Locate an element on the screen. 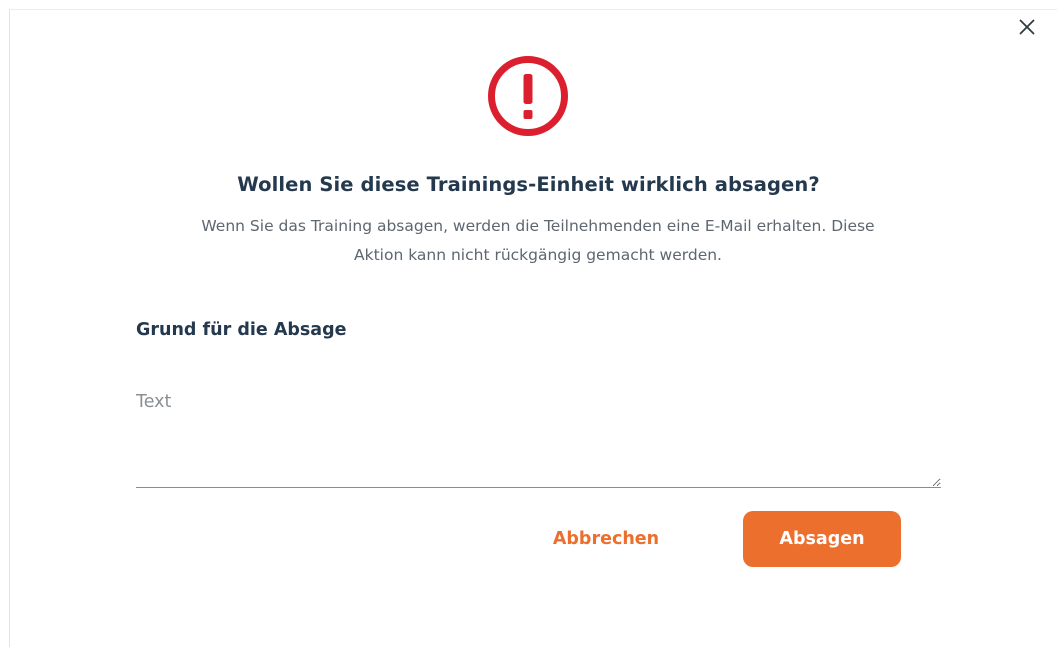 Image resolution: width=1057 pixels, height=647 pixels. warning-icon is located at coordinates (528, 96).